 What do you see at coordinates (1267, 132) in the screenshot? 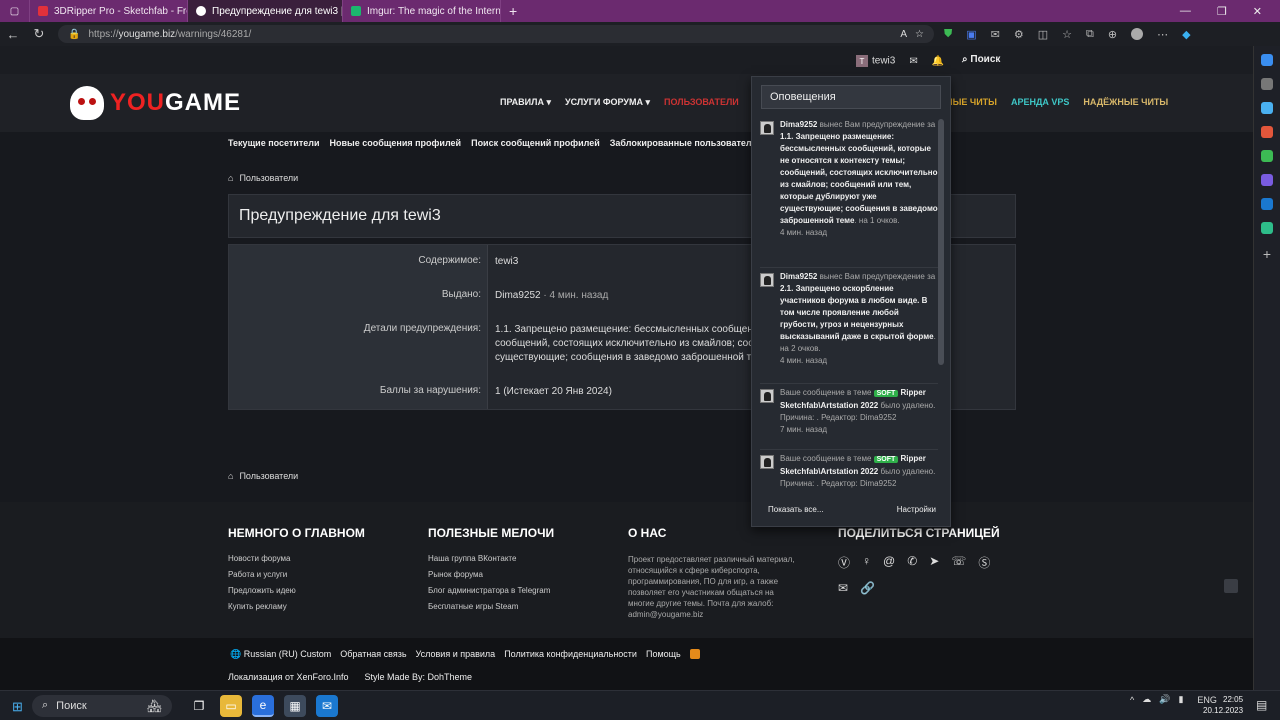
I see `tools-sidebar-icon` at bounding box center [1267, 132].